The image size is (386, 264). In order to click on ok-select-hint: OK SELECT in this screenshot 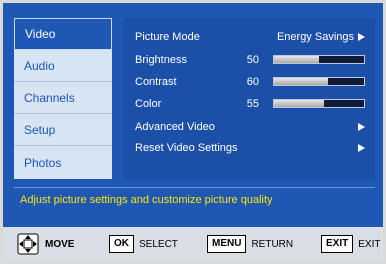, I will do `click(143, 244)`.